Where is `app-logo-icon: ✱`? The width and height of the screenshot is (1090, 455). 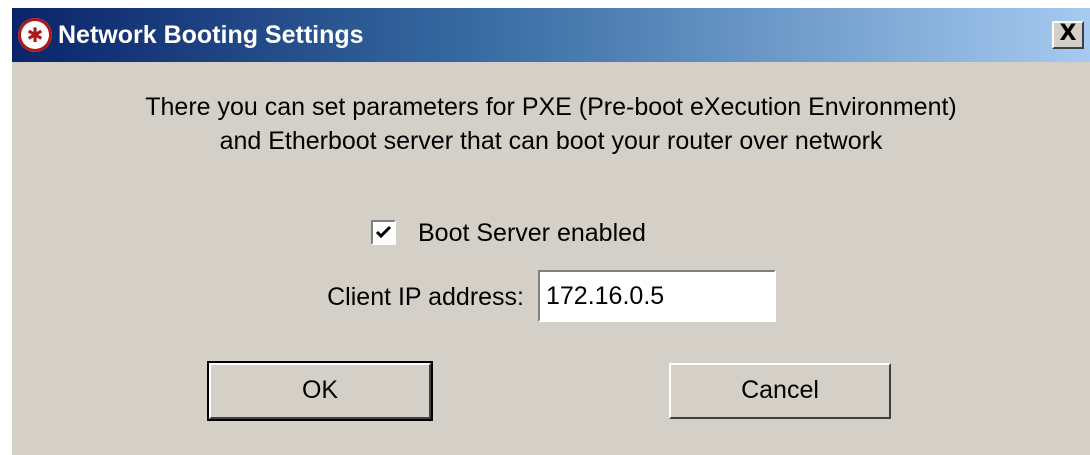 app-logo-icon: ✱ is located at coordinates (35, 35).